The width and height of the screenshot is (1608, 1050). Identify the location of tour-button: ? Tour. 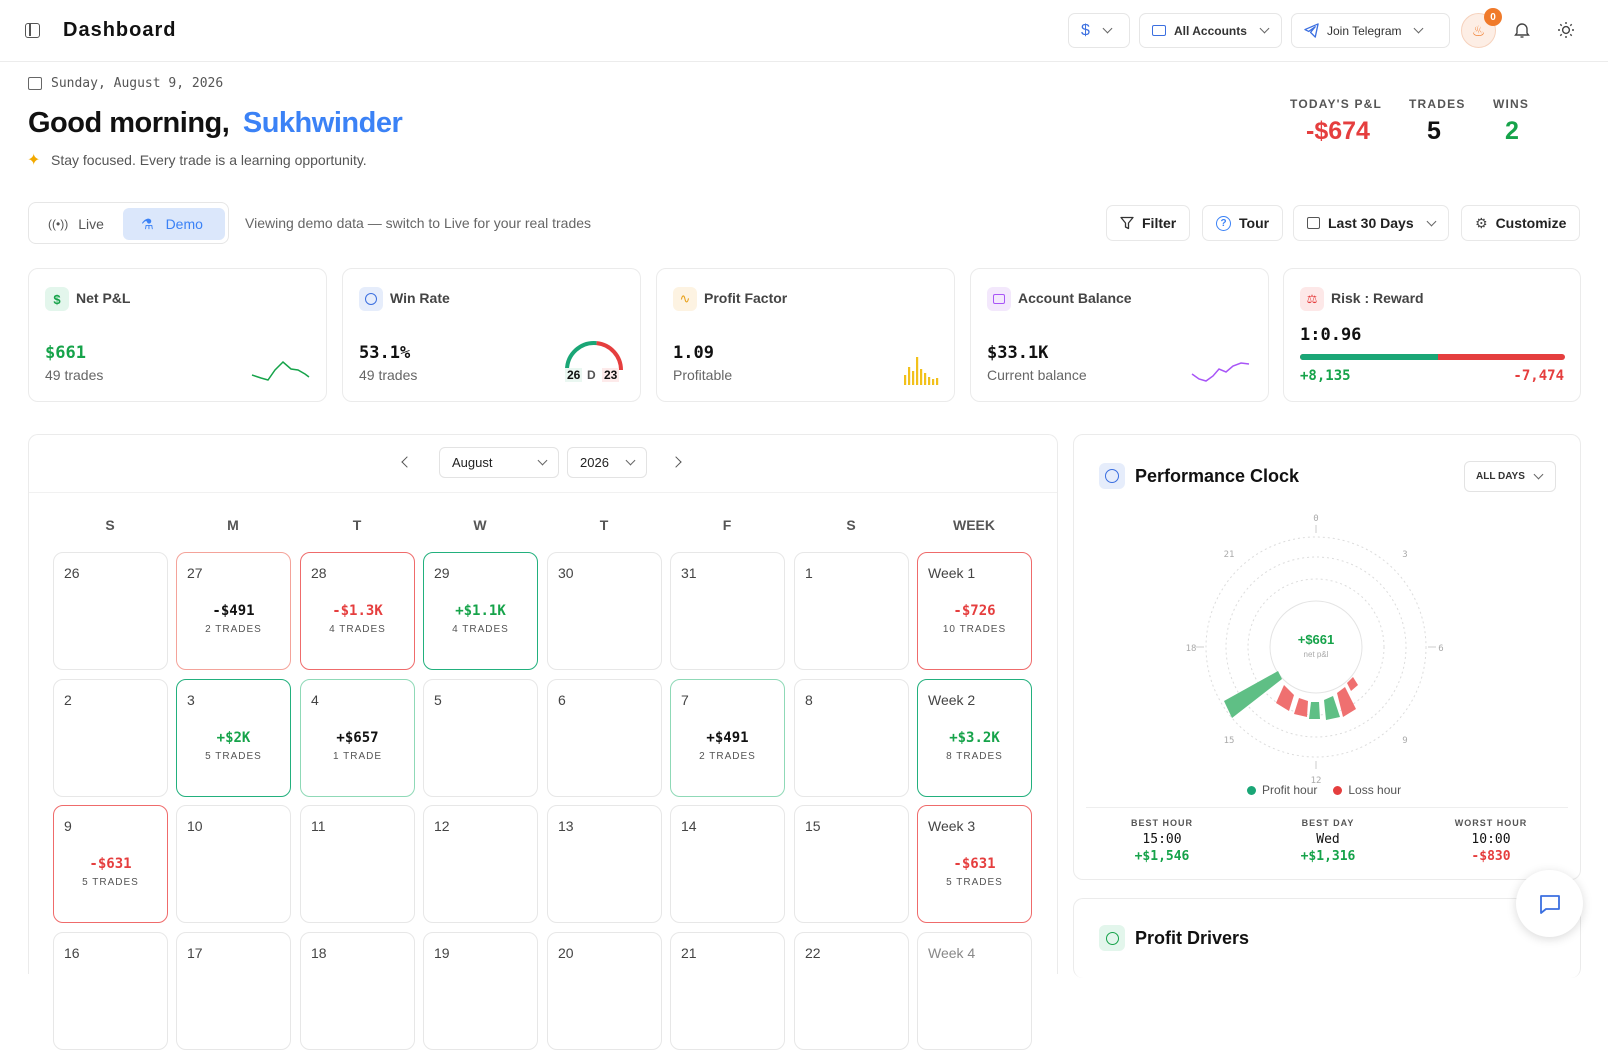
(1243, 223).